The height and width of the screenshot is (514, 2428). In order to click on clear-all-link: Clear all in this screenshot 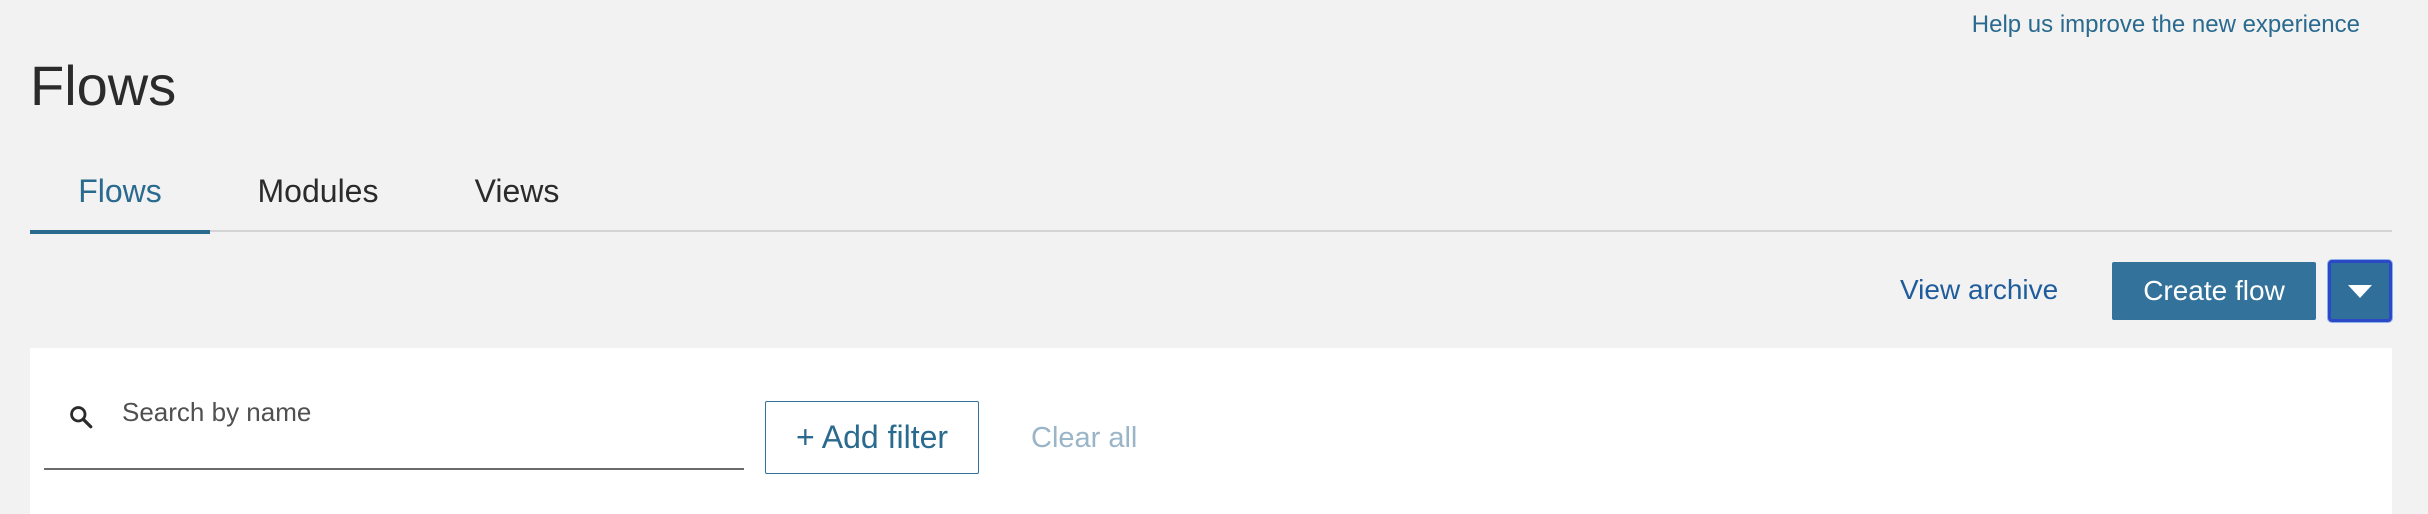, I will do `click(1084, 438)`.